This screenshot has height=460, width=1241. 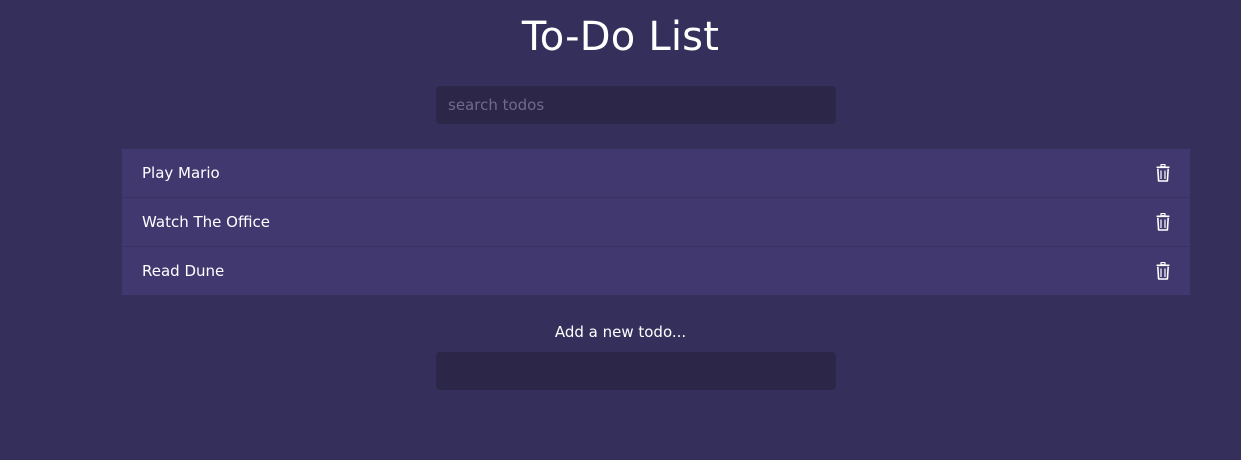 I want to click on todo-item-read-dune: Read Dune, so click(x=656, y=271).